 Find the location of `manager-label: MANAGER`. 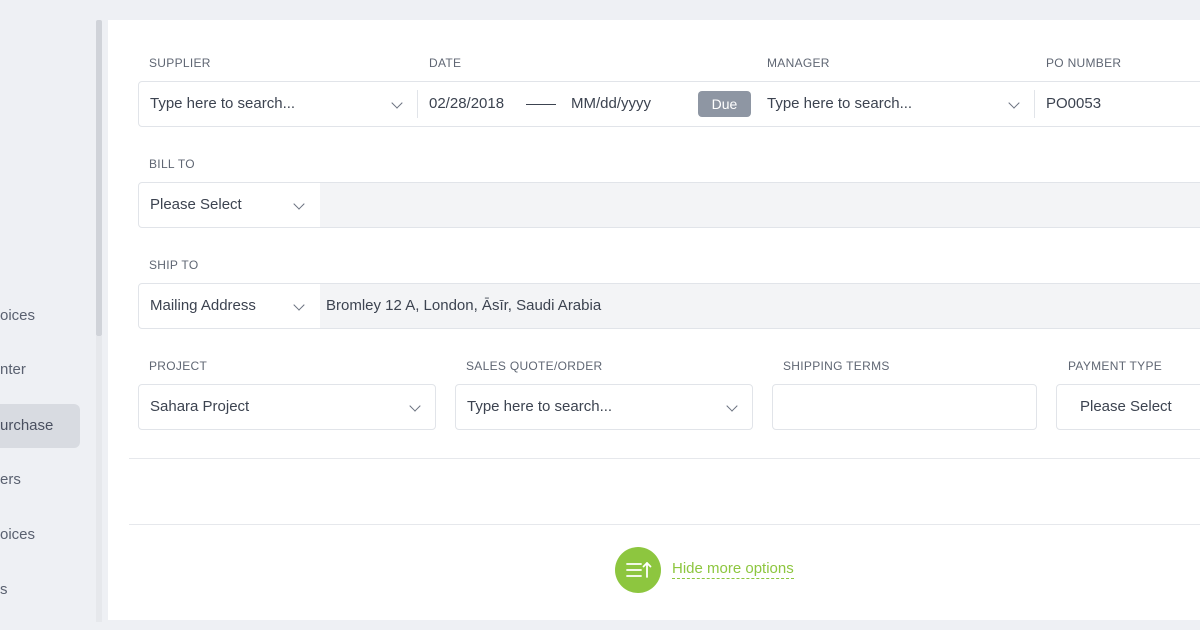

manager-label: MANAGER is located at coordinates (798, 63).